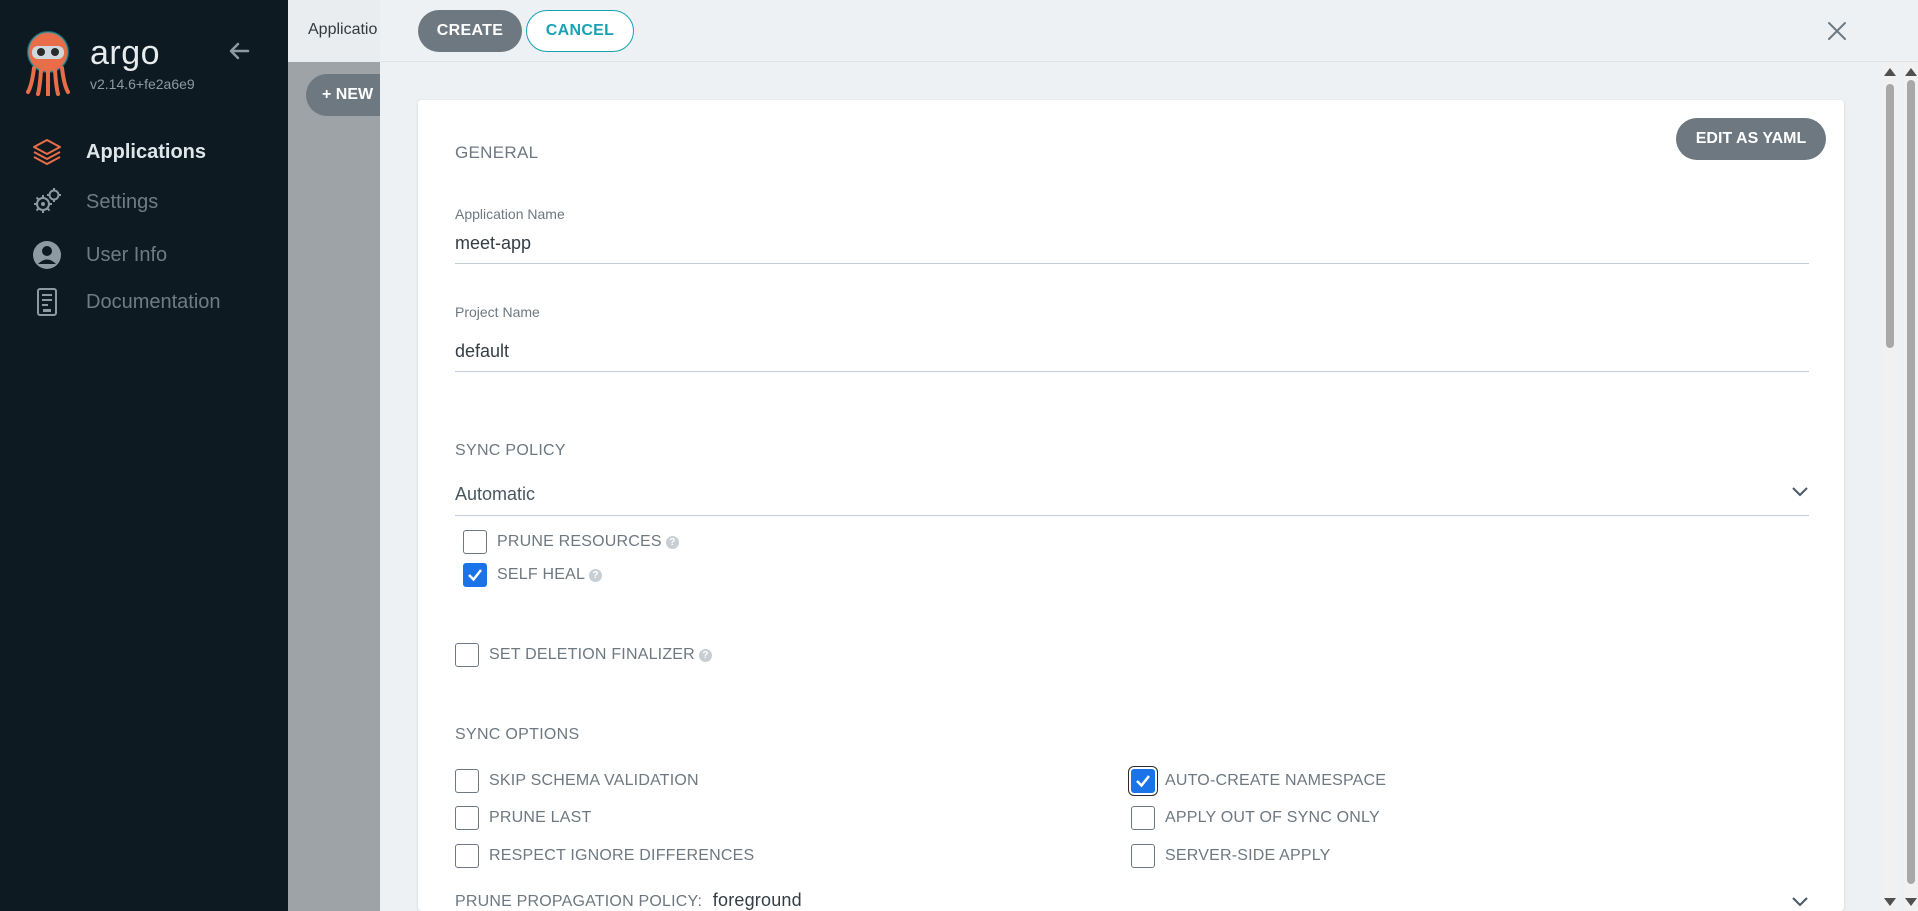 The image size is (1918, 911). I want to click on server-side-apply-label: SERVER-SIDE APPLY, so click(1248, 855).